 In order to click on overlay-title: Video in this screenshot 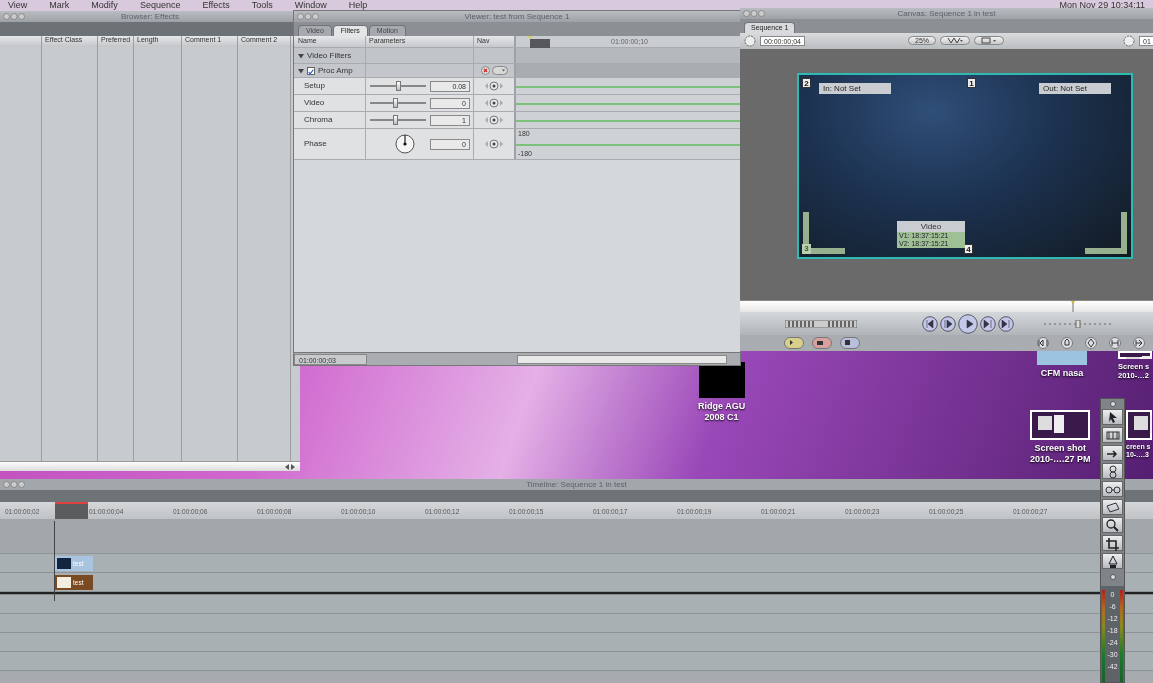, I will do `click(931, 226)`.